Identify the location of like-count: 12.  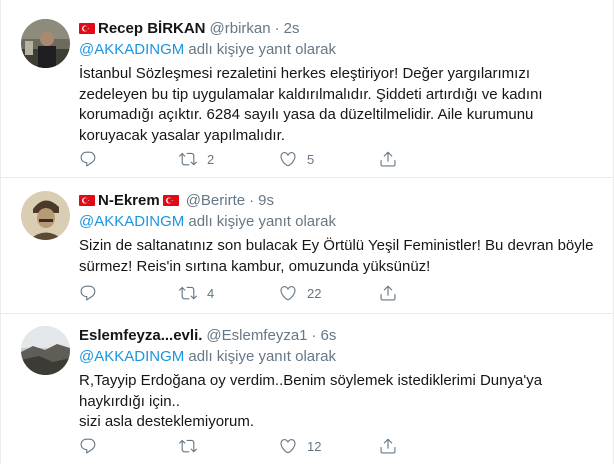
(314, 446).